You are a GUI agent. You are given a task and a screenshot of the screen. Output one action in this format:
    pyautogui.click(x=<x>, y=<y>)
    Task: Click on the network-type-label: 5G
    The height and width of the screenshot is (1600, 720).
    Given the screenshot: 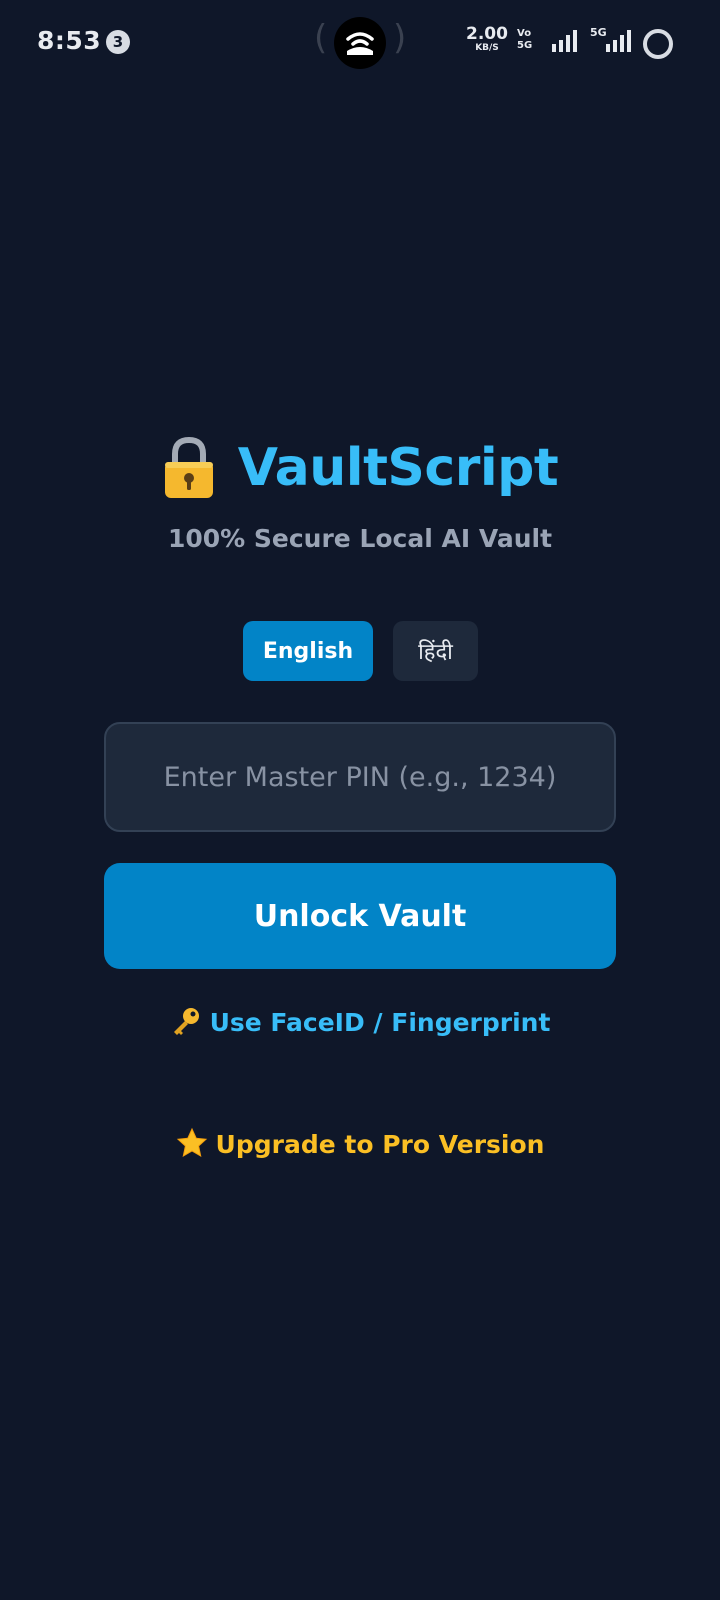 What is the action you would take?
    pyautogui.click(x=598, y=32)
    